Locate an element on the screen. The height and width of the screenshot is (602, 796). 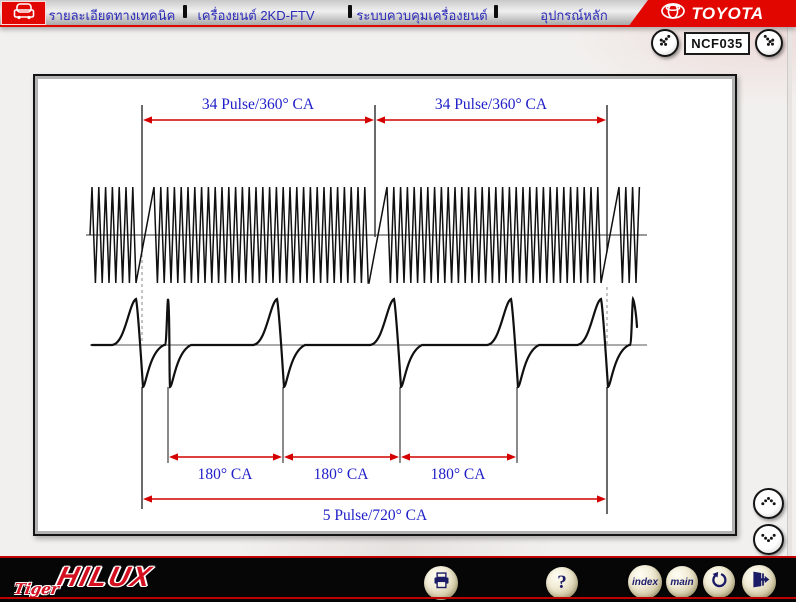
car-icon is located at coordinates (24, 13).